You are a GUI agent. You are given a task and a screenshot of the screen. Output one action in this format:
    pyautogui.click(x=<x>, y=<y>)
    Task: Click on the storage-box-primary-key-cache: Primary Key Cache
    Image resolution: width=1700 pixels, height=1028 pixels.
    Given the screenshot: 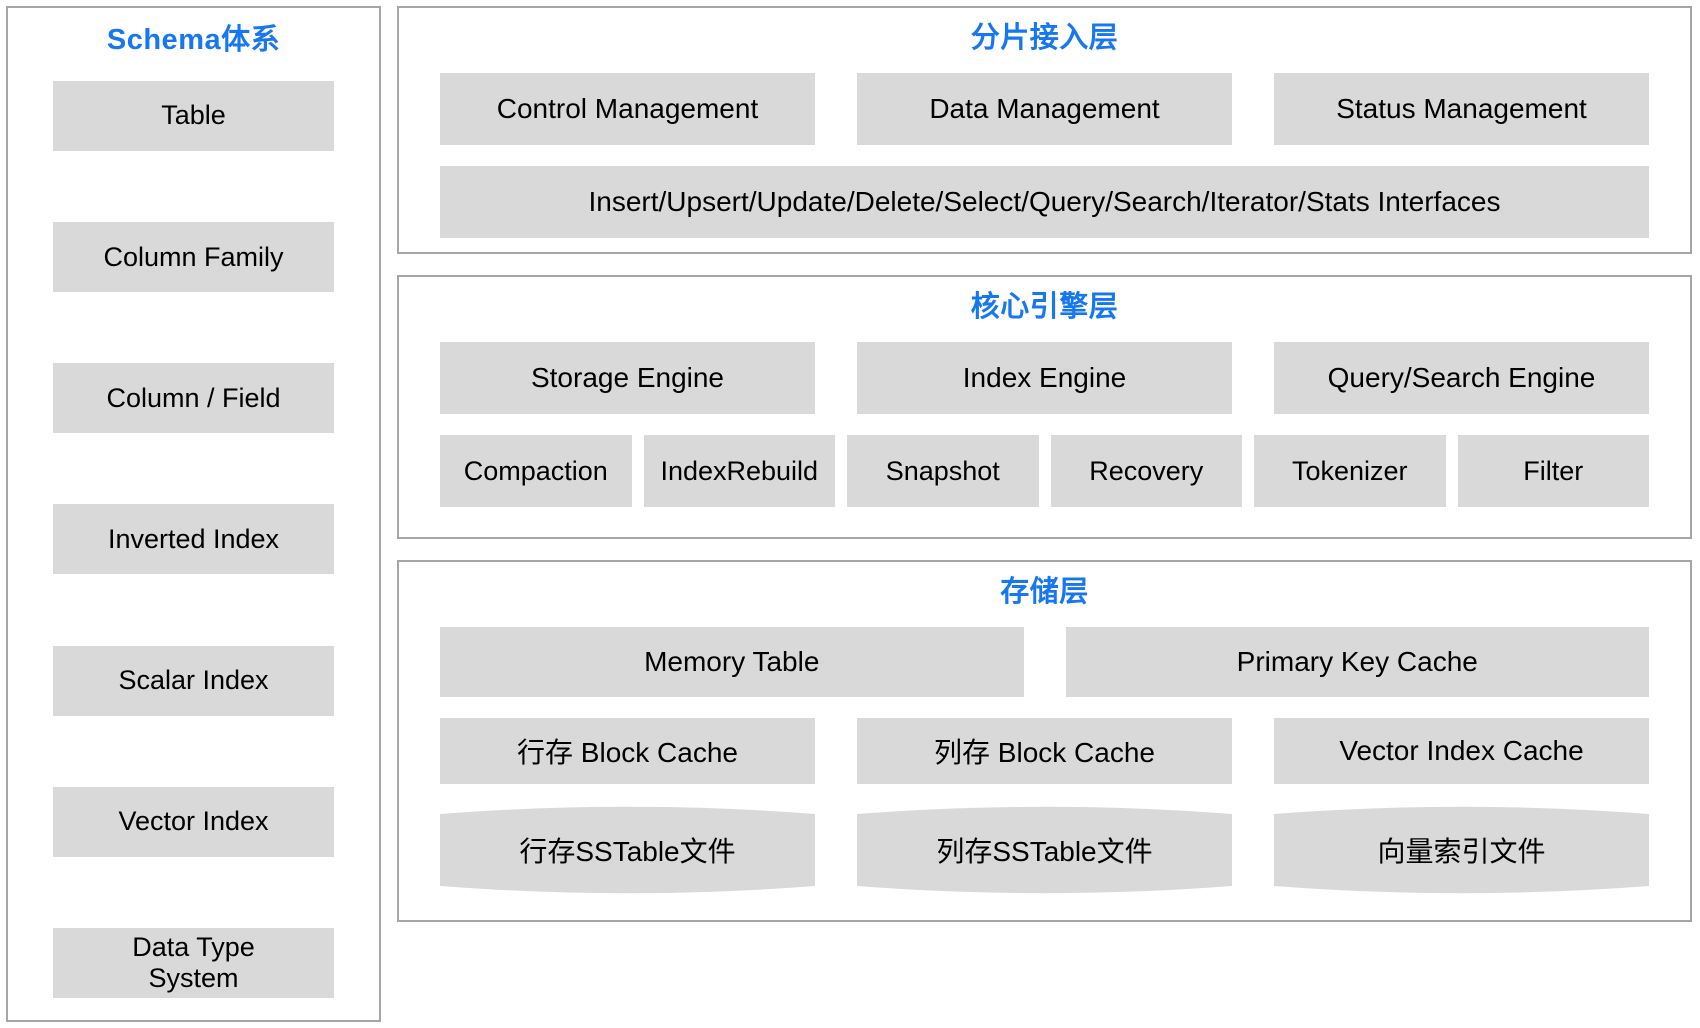 What is the action you would take?
    pyautogui.click(x=1357, y=662)
    